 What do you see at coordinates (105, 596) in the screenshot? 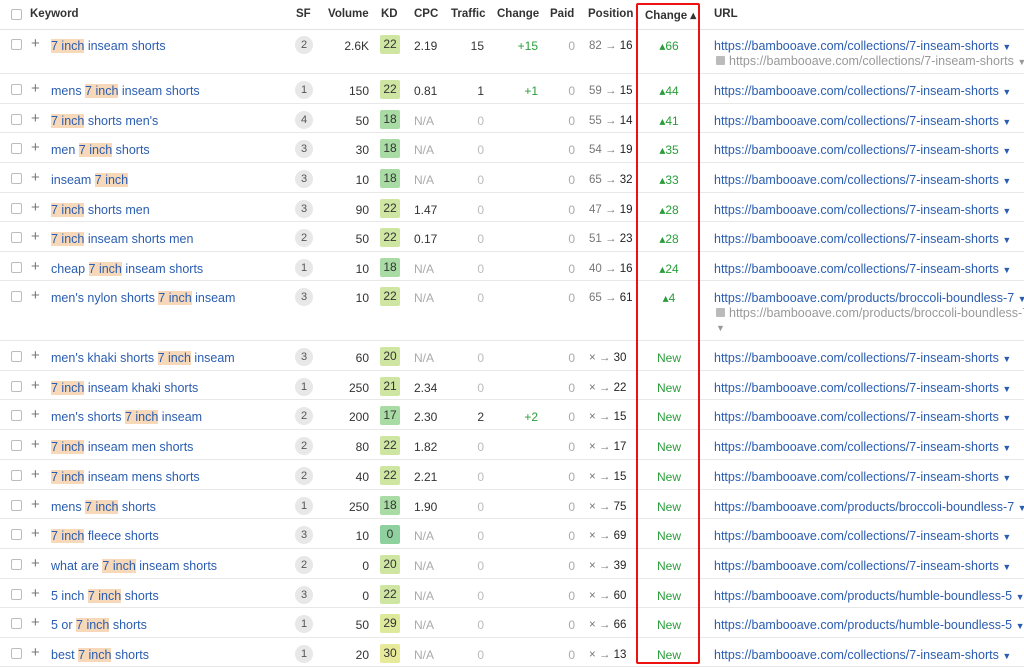
I see `keyword-link: 5 inch 7 inch shorts` at bounding box center [105, 596].